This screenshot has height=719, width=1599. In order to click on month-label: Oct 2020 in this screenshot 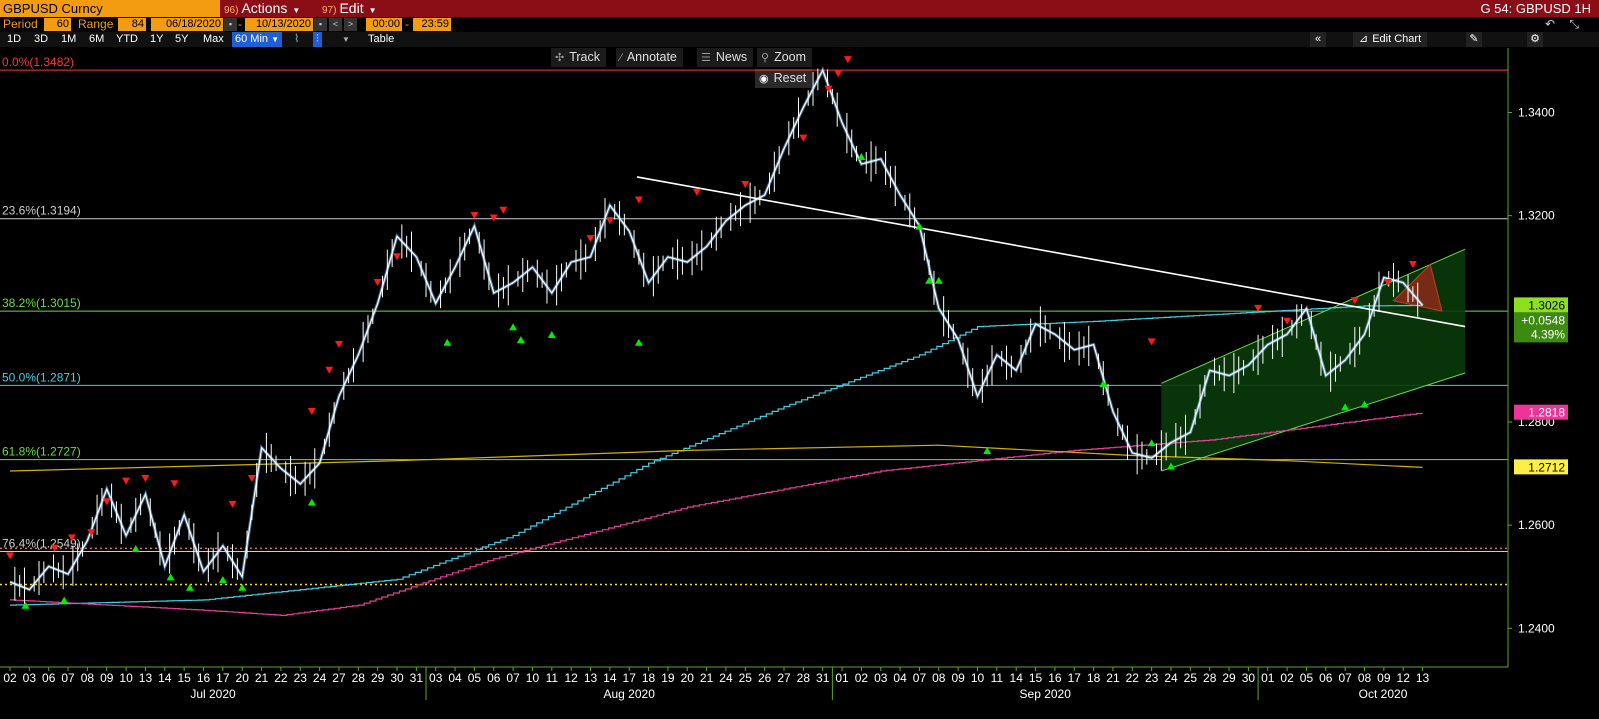, I will do `click(1383, 694)`.